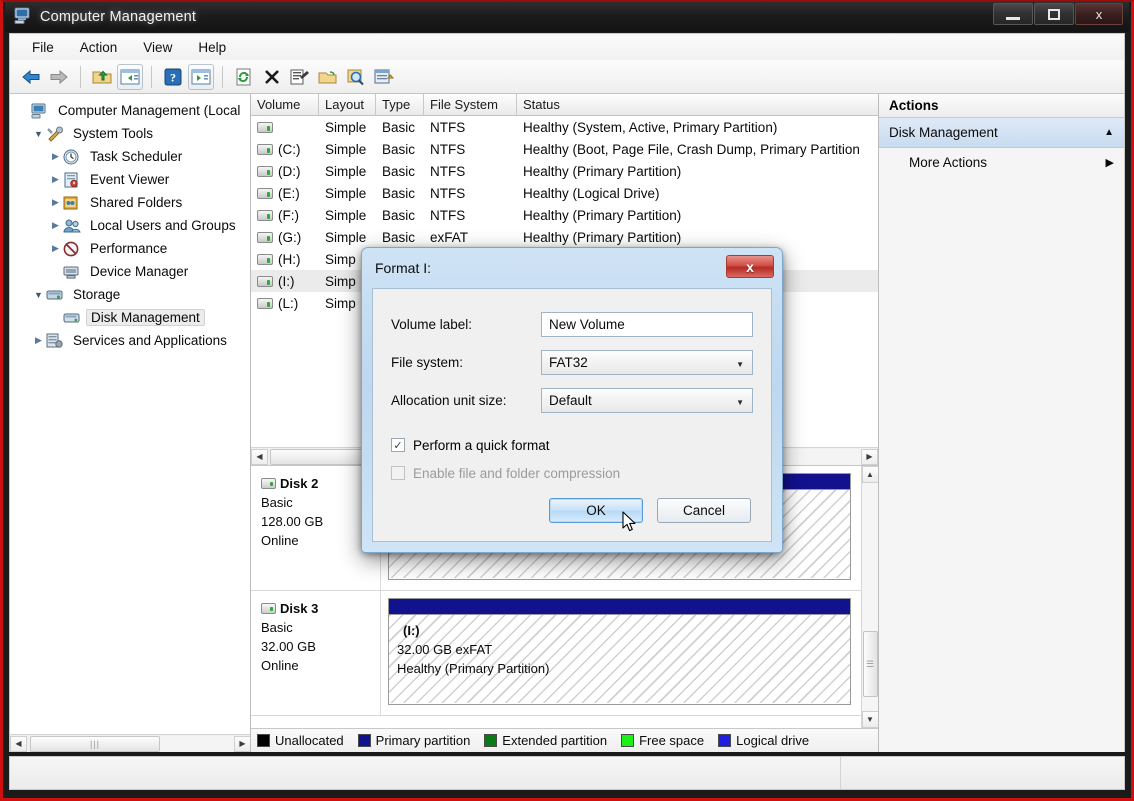 The image size is (1134, 801). I want to click on legend-item-primary-partition: Primary partition, so click(413, 740).